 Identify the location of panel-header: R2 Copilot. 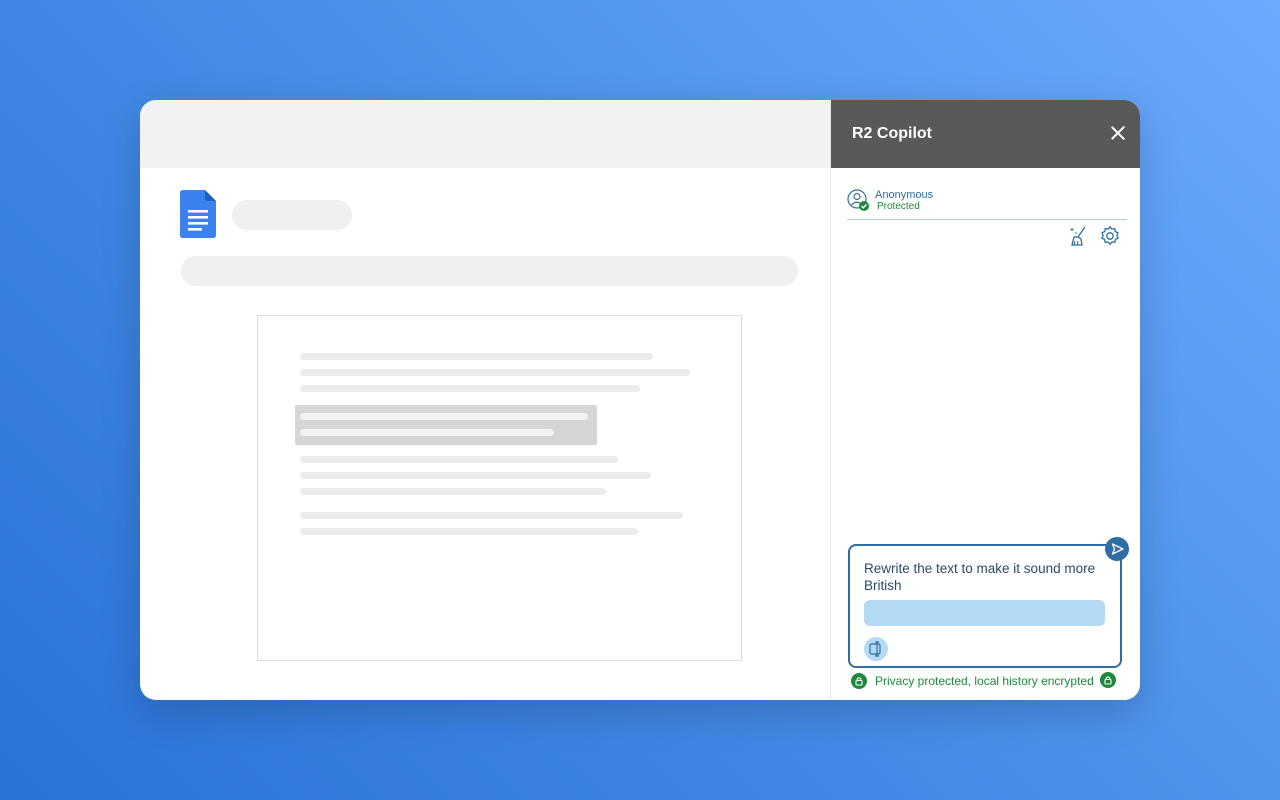
(985, 134).